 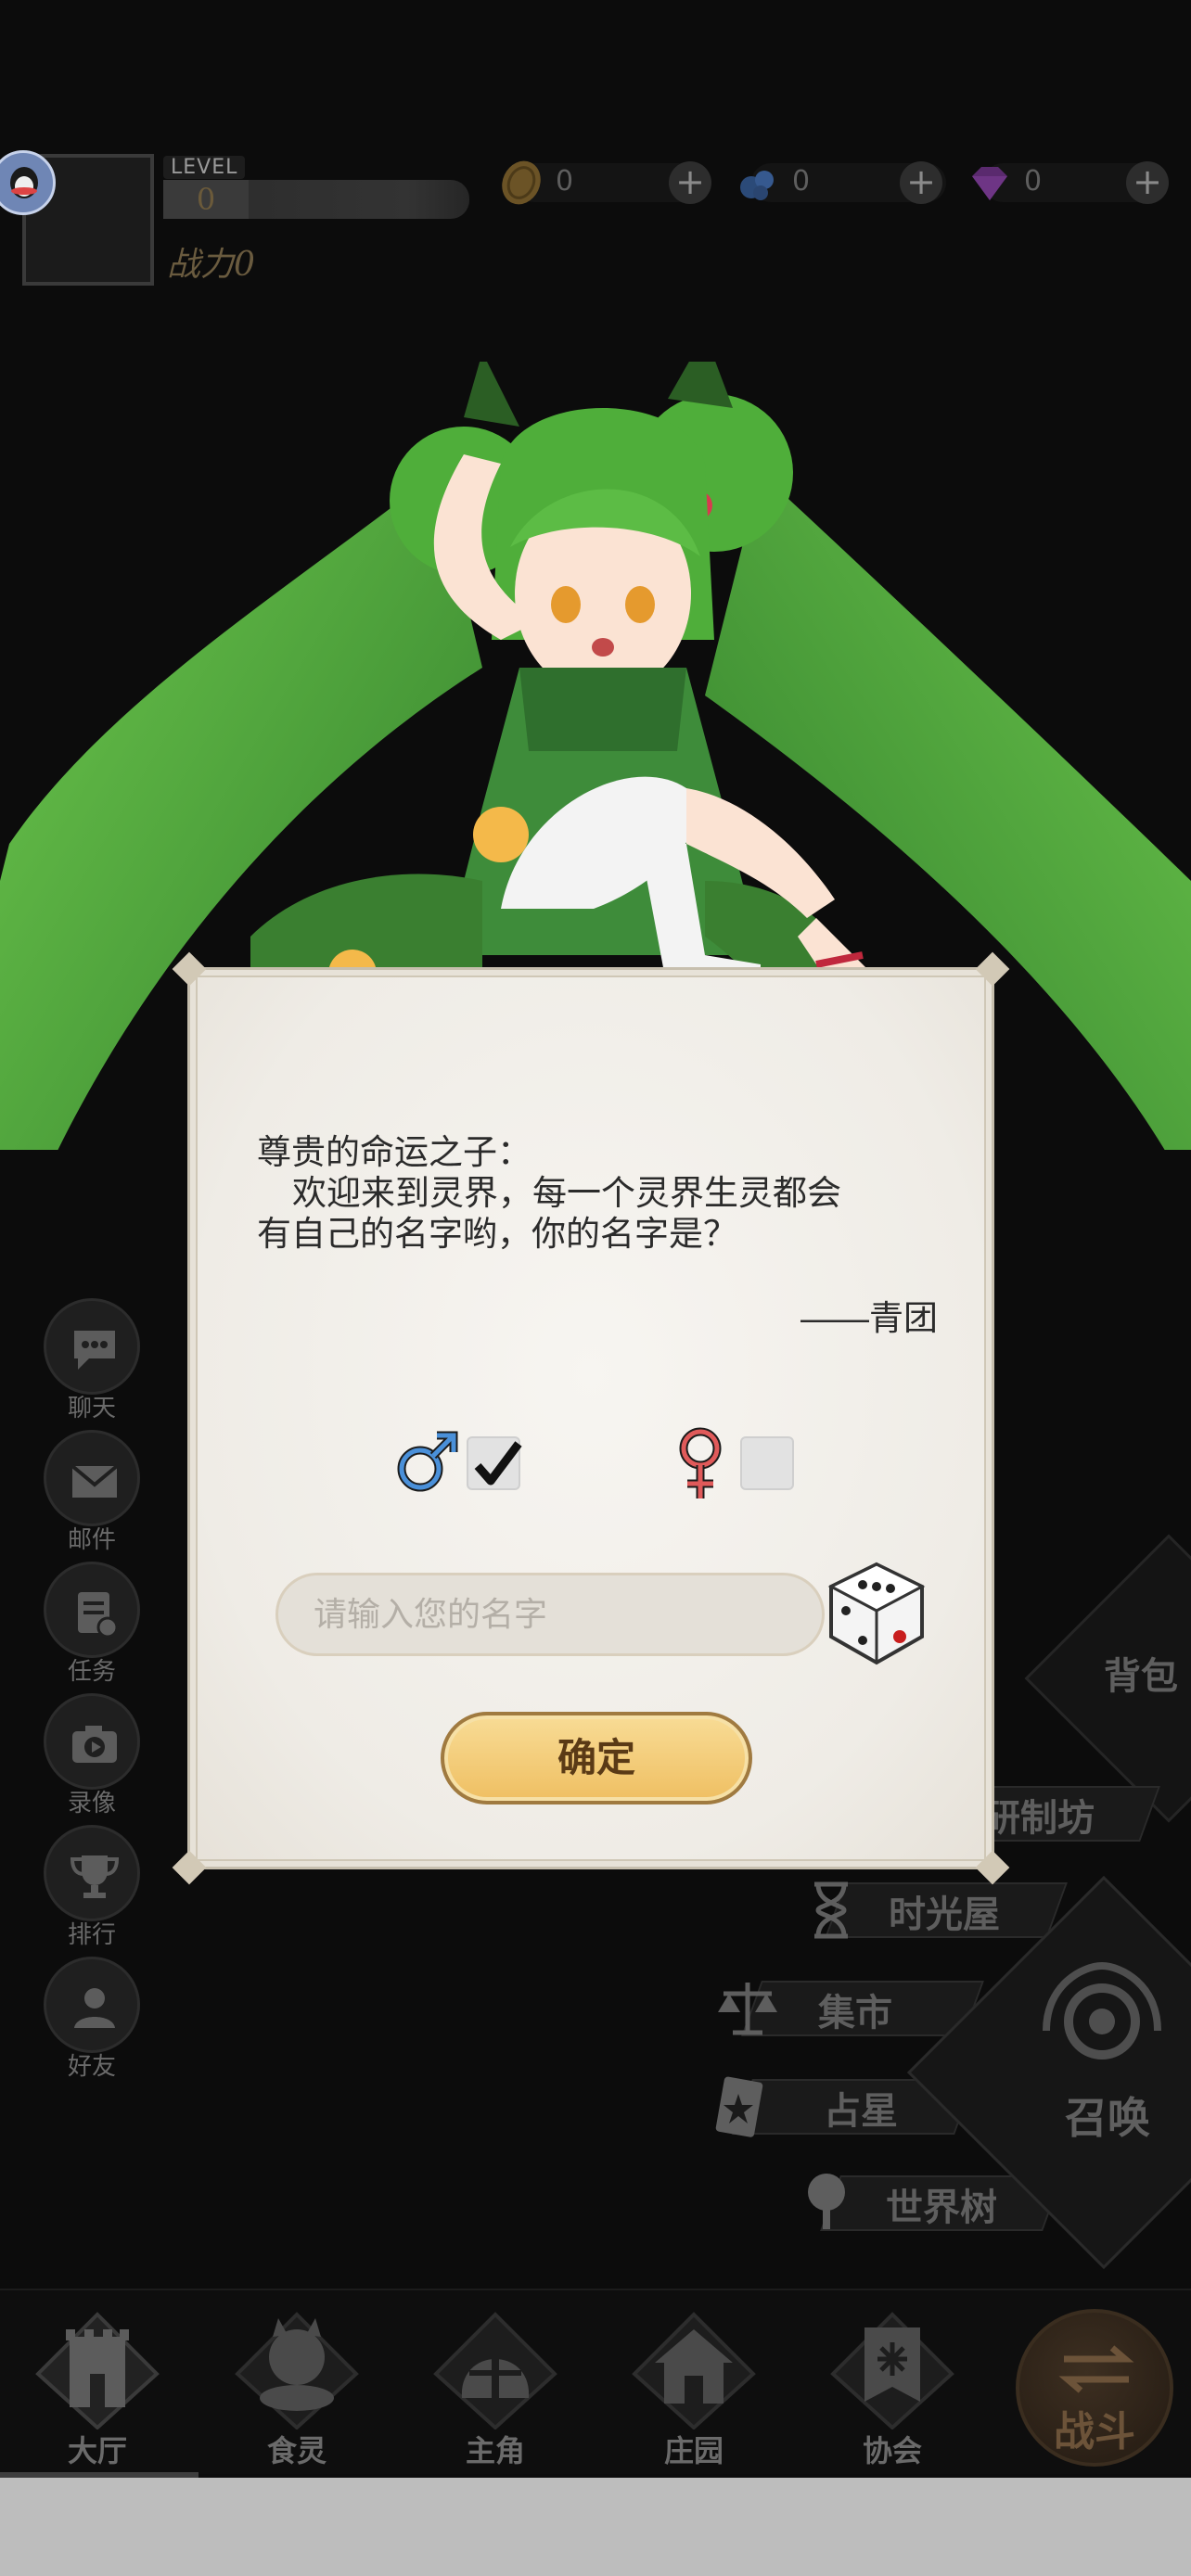 What do you see at coordinates (1033, 181) in the screenshot?
I see `gem-value: 0` at bounding box center [1033, 181].